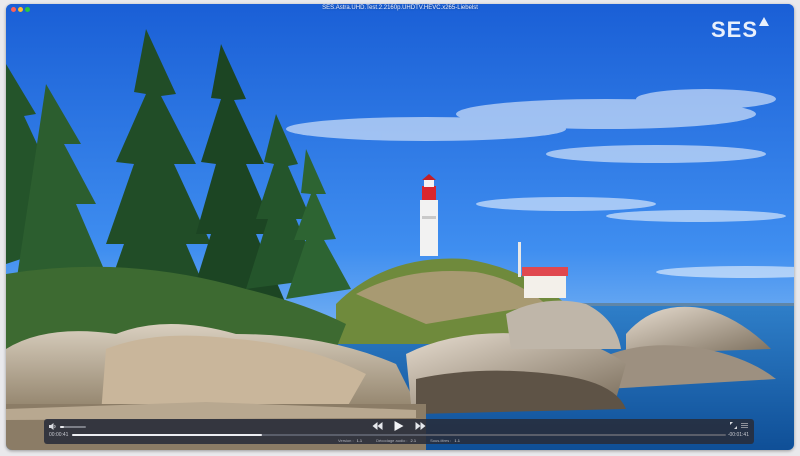 The image size is (800, 456). I want to click on playlist-button, so click(744, 425).